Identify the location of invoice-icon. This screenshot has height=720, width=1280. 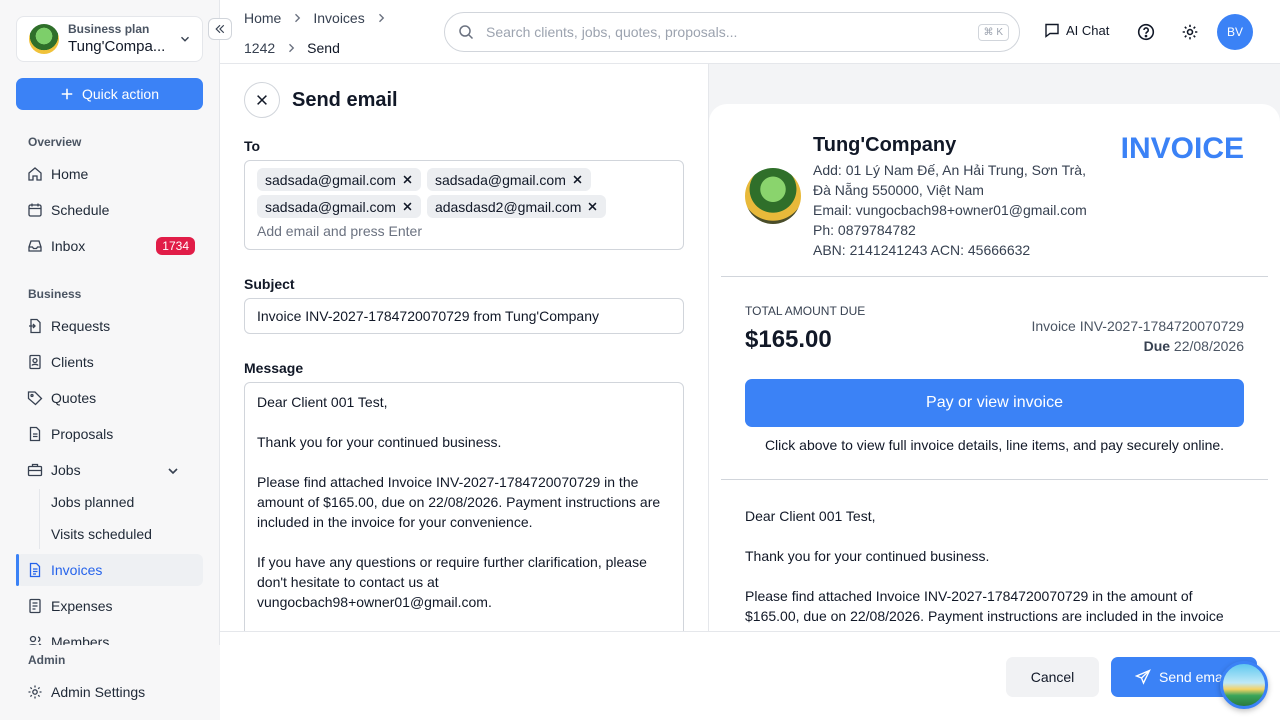
(35, 570).